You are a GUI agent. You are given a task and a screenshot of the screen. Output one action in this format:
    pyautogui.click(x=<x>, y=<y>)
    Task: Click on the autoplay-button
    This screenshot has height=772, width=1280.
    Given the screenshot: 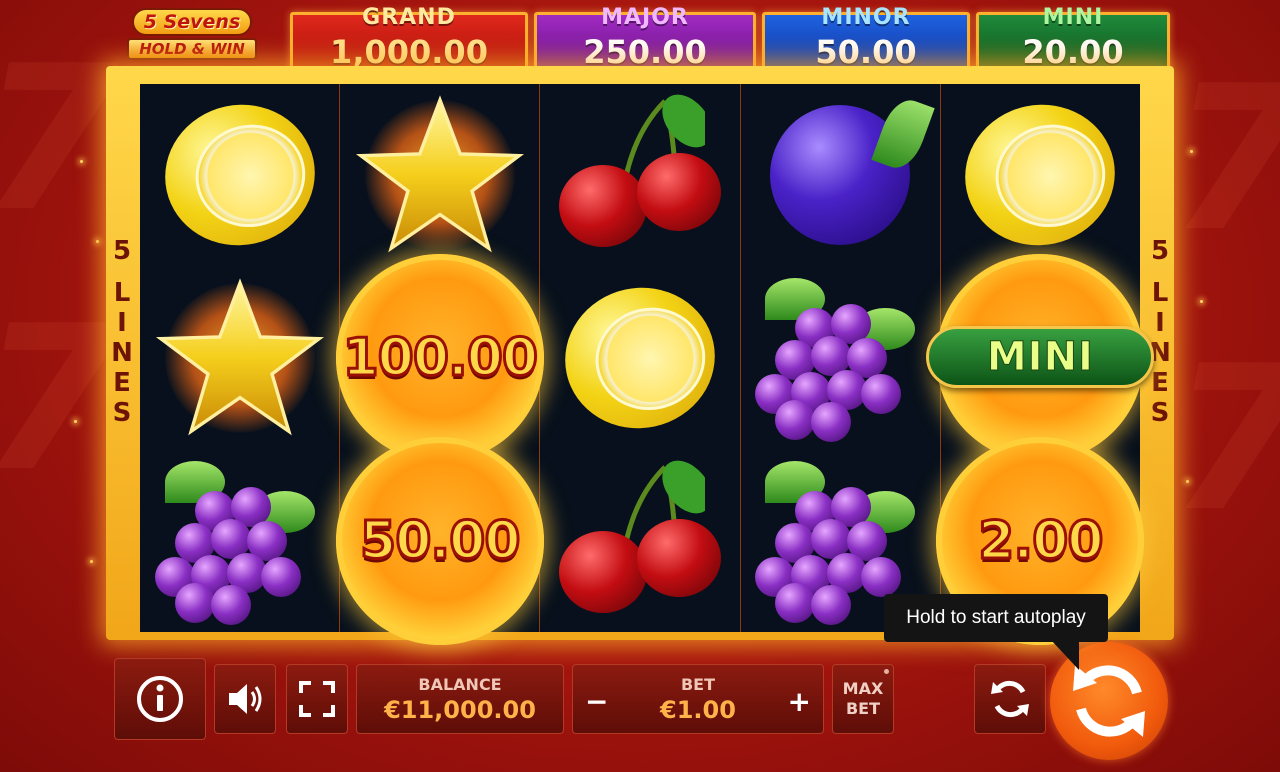 What is the action you would take?
    pyautogui.click(x=1010, y=699)
    